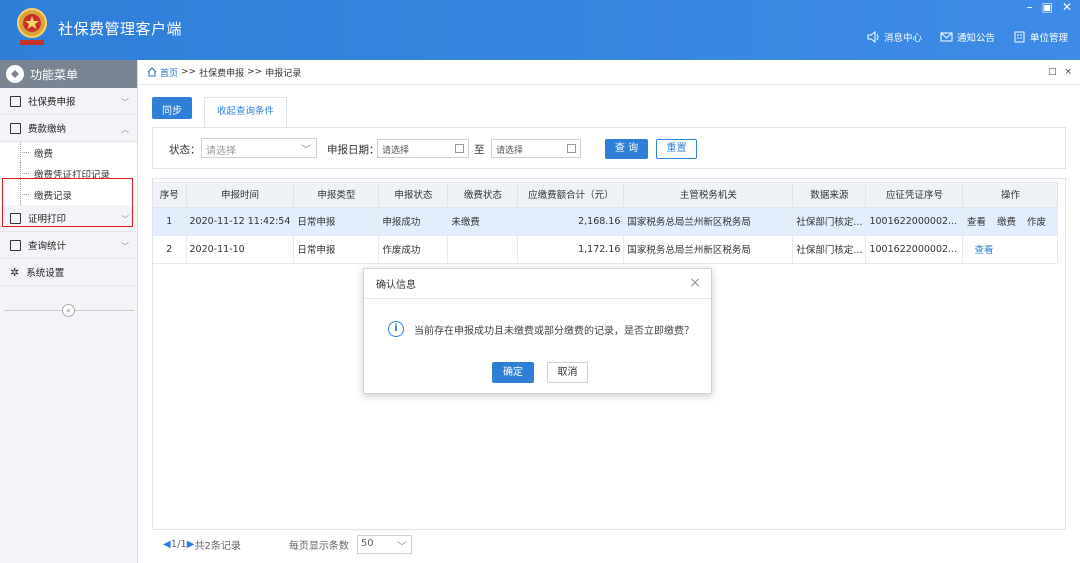 The image size is (1080, 563). I want to click on prev-page-button: ◀, so click(167, 544).